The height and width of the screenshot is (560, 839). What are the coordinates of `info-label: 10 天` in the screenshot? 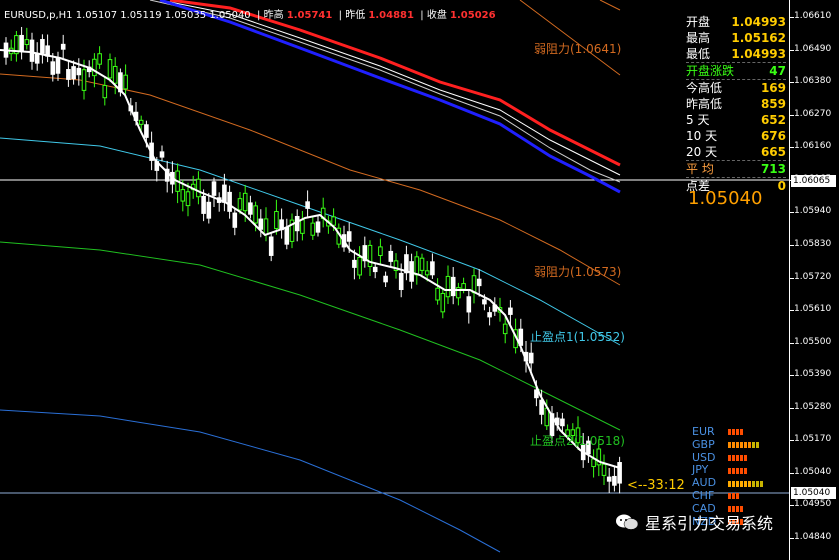 It's located at (702, 136).